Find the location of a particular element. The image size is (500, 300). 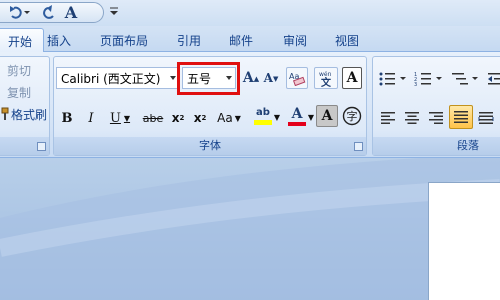

italic-button: I is located at coordinates (91, 118).